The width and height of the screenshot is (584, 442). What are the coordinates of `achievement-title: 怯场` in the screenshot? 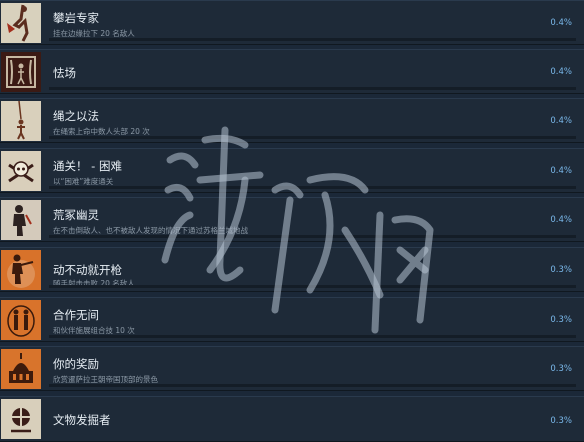 It's located at (64, 73).